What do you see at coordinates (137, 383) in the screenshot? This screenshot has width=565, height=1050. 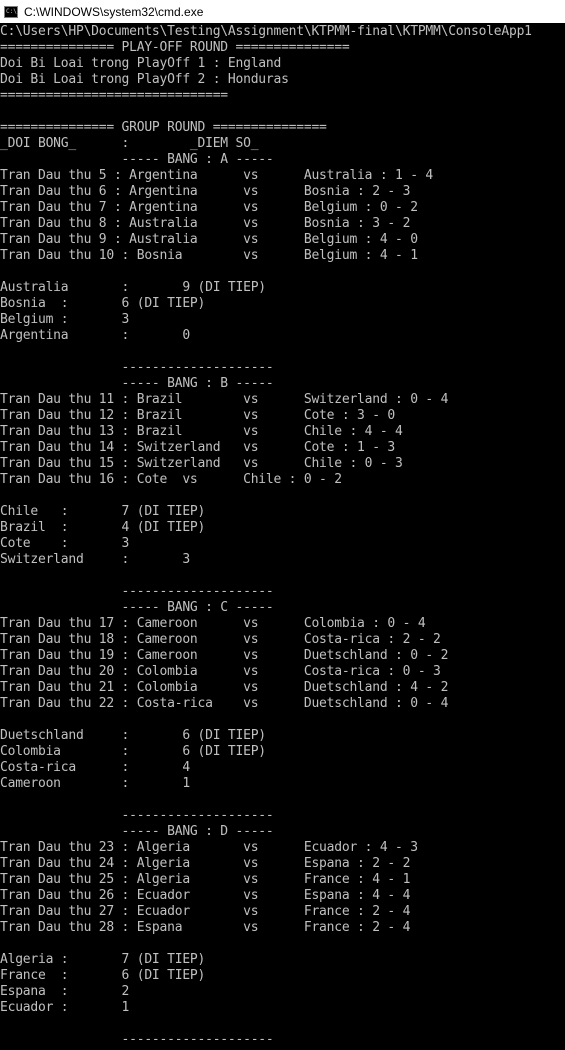 I see `console-line: ----- BANG : B -----` at bounding box center [137, 383].